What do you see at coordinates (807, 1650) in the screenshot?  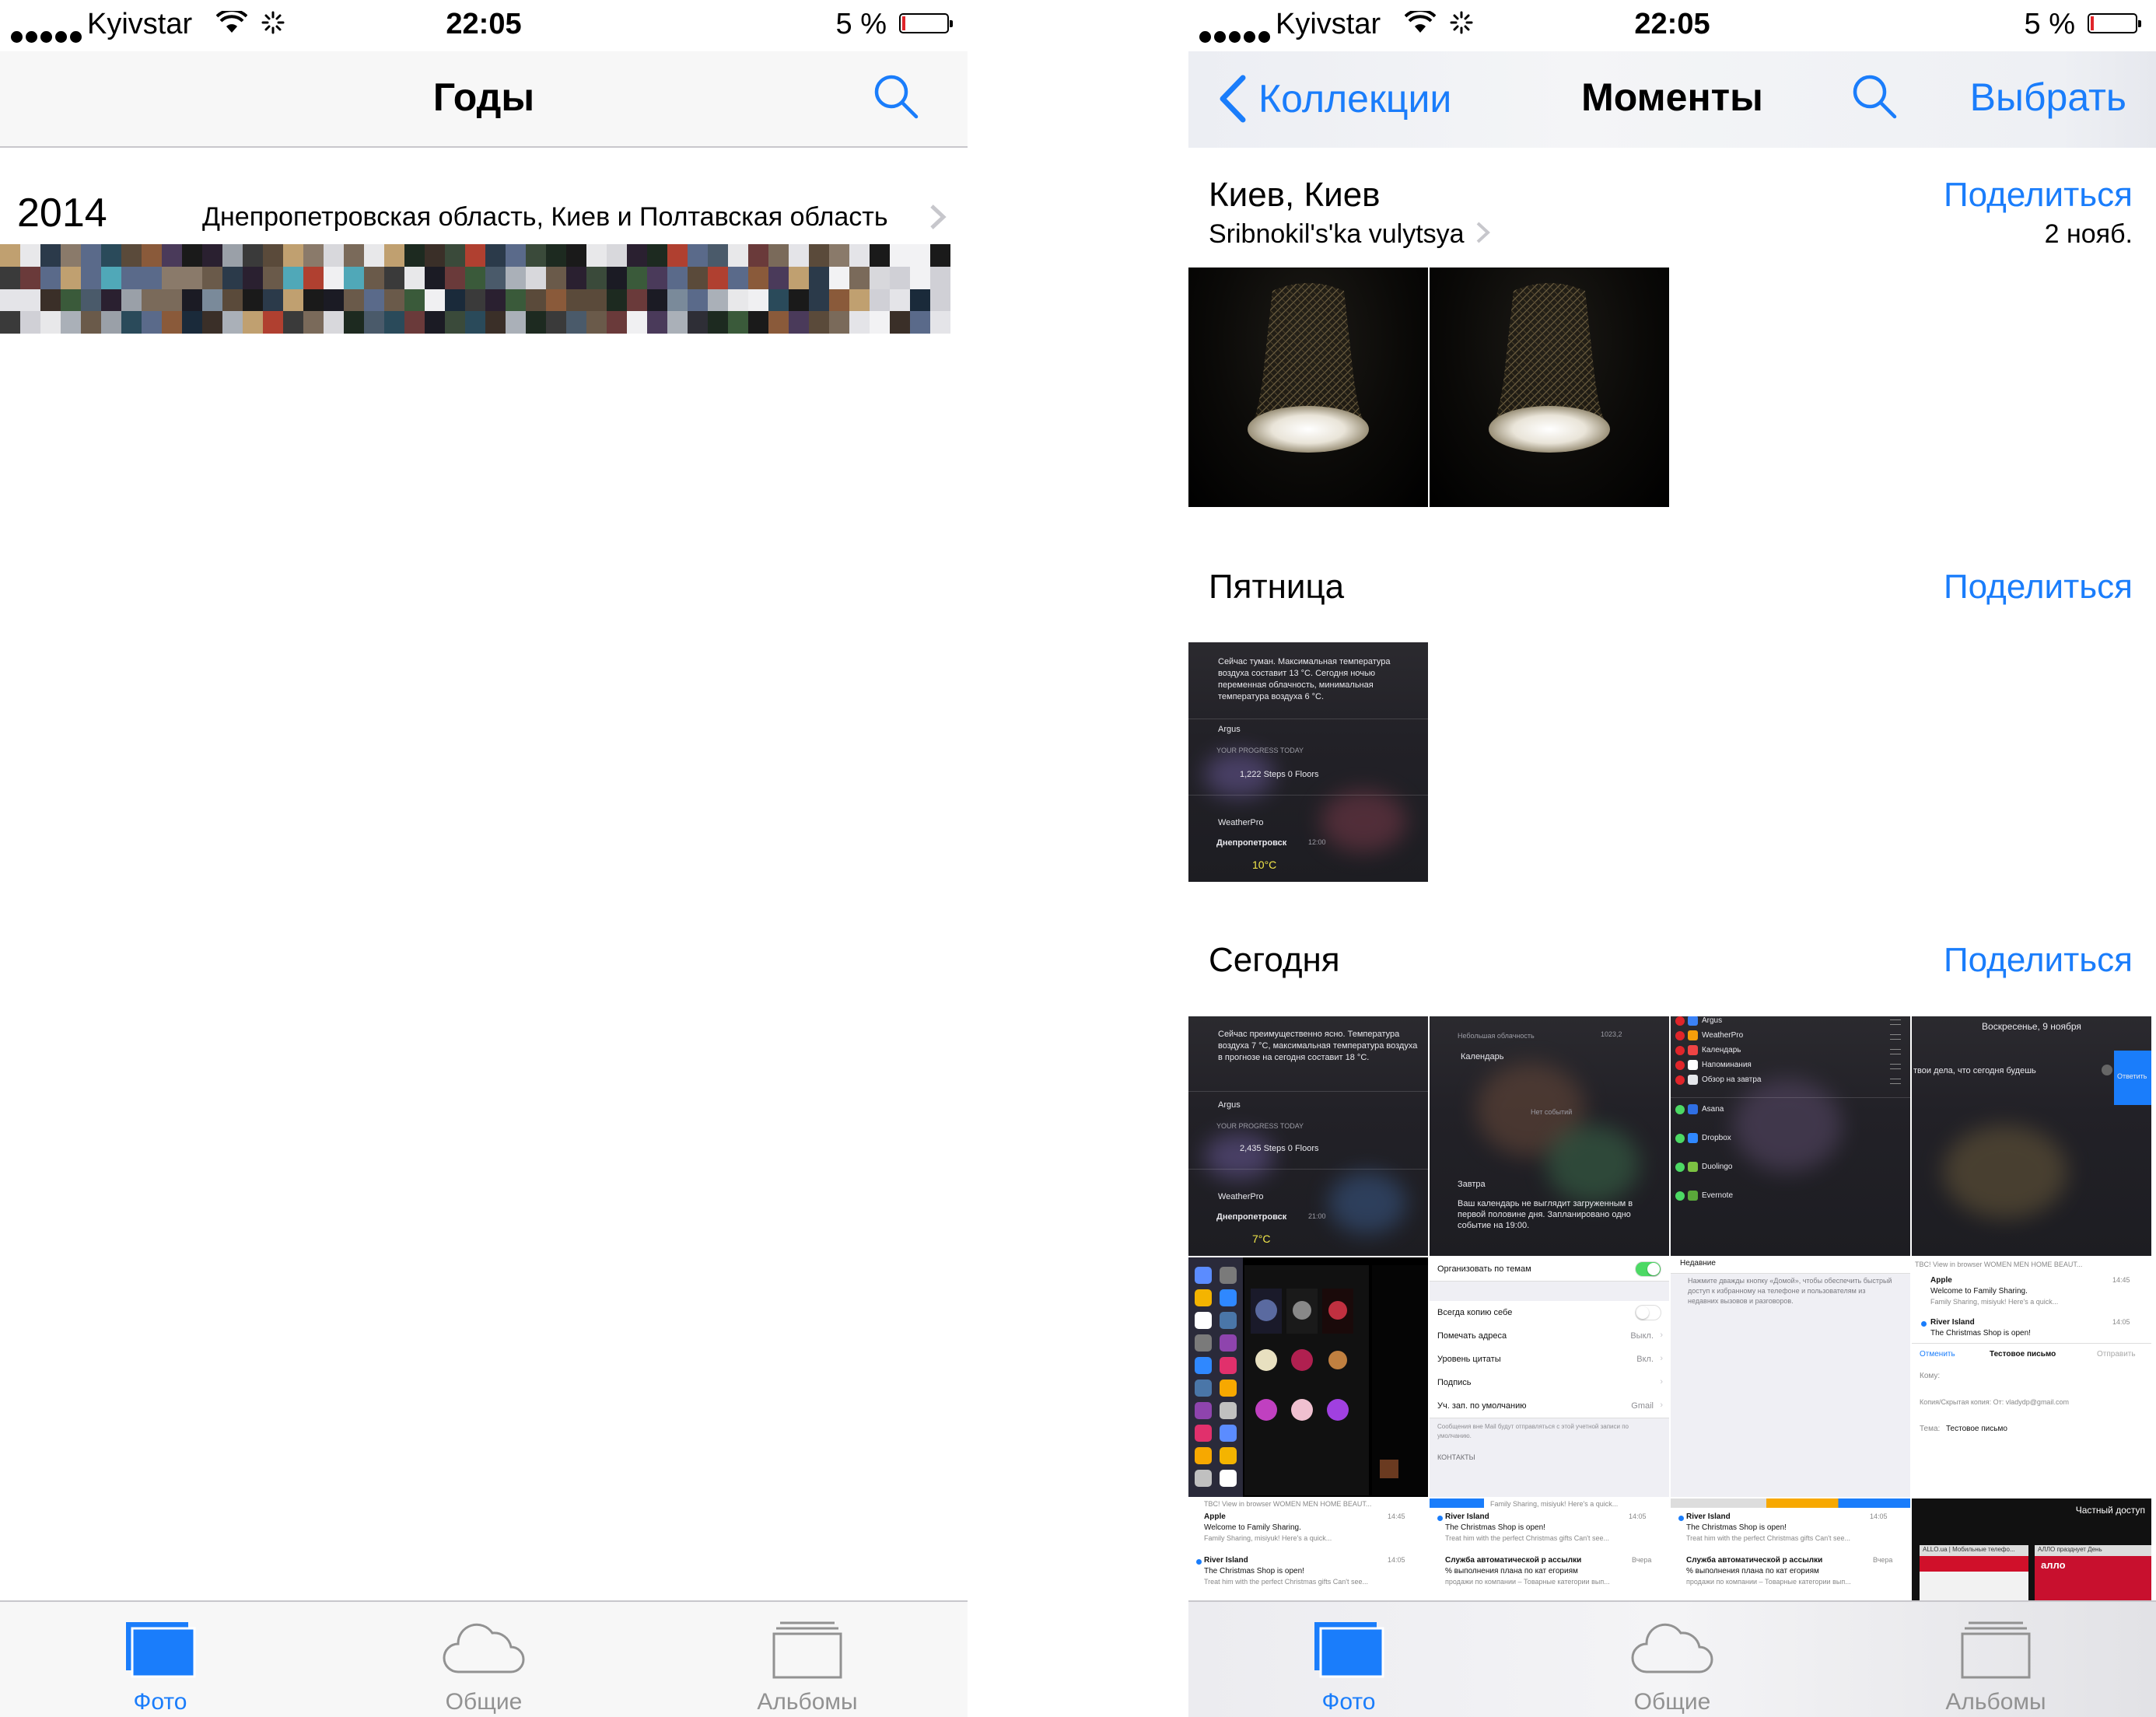 I see `albums-icon` at bounding box center [807, 1650].